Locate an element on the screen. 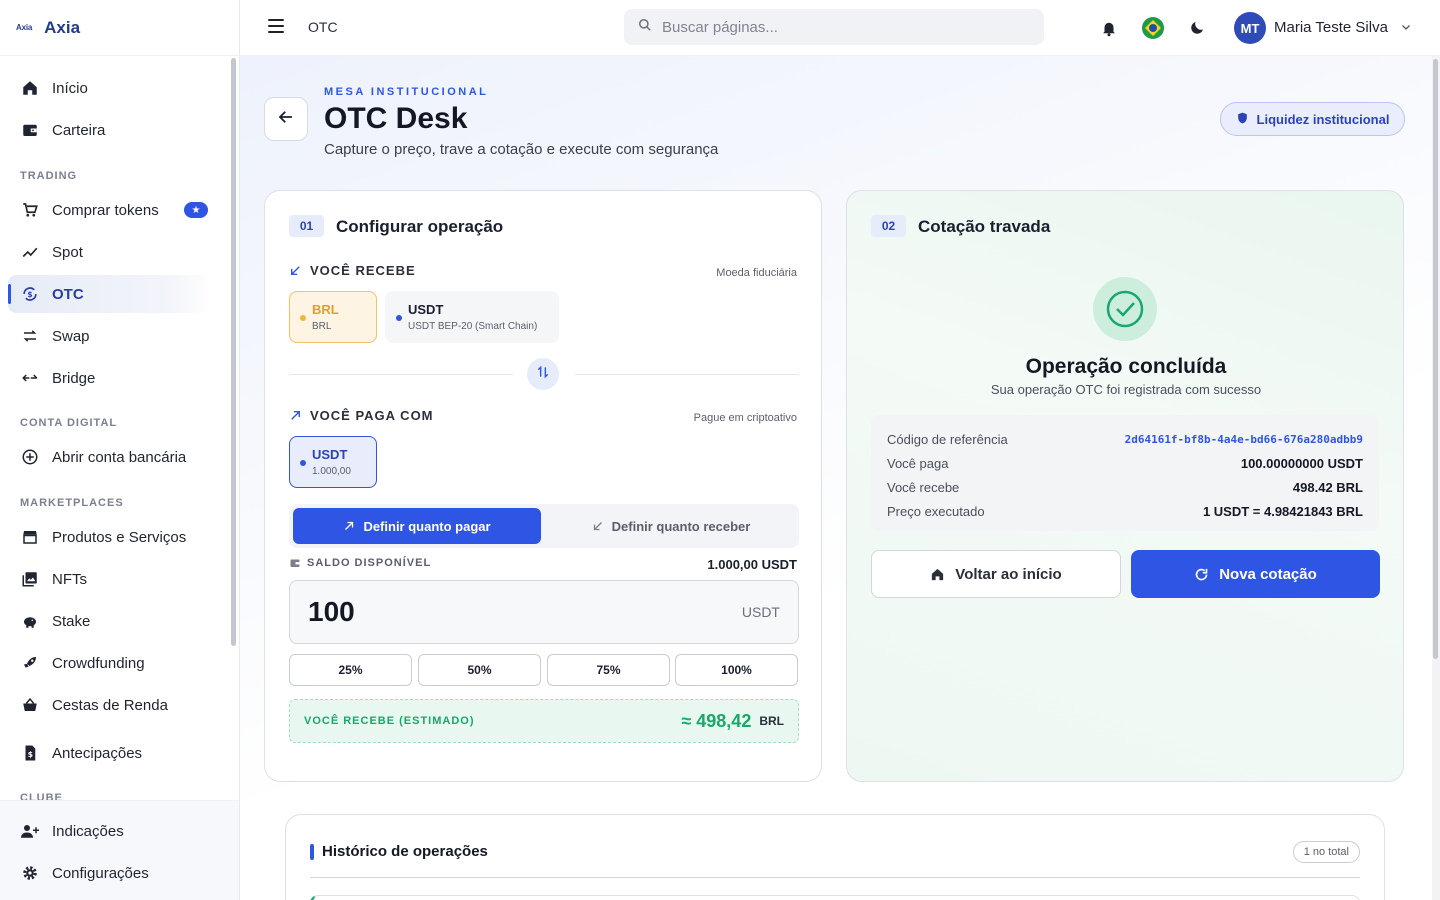  sidebar-item-label: OTC is located at coordinates (68, 294).